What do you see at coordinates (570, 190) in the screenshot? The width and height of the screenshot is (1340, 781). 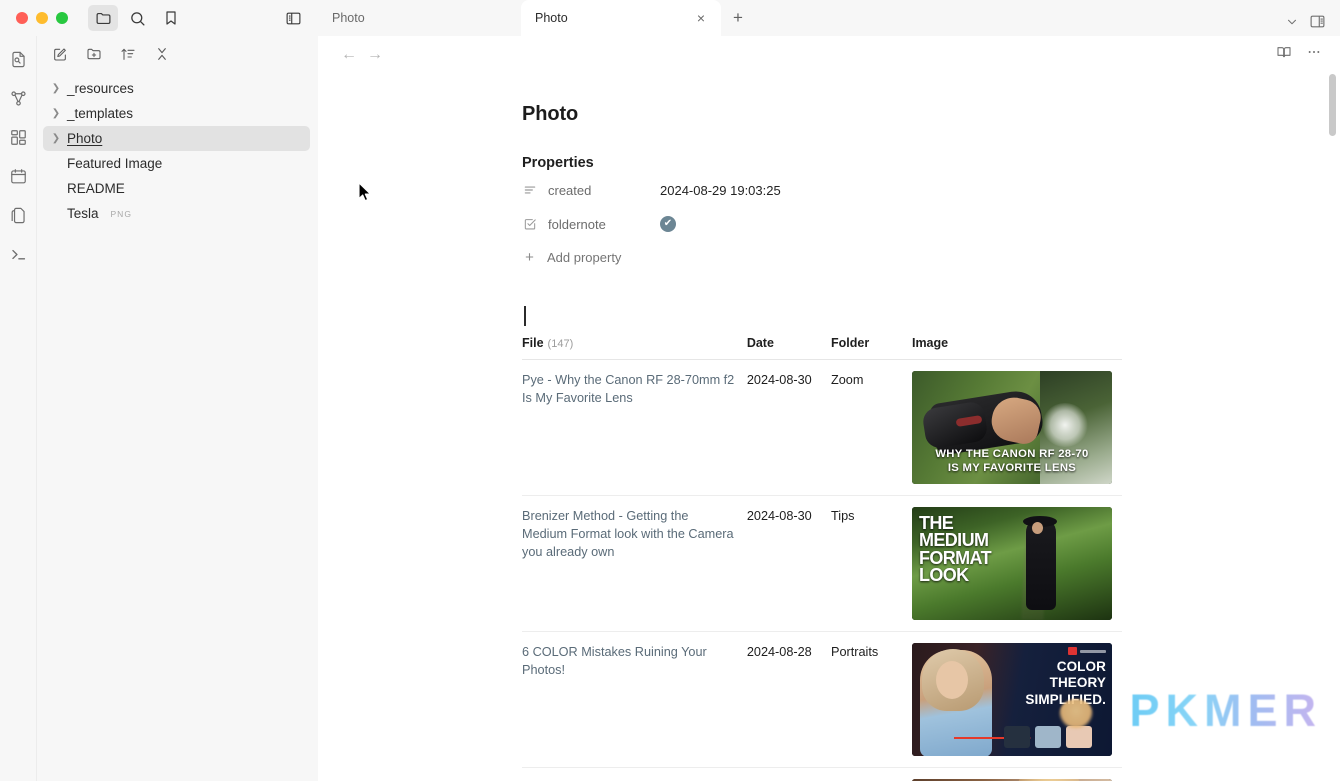 I see `property-name: created` at bounding box center [570, 190].